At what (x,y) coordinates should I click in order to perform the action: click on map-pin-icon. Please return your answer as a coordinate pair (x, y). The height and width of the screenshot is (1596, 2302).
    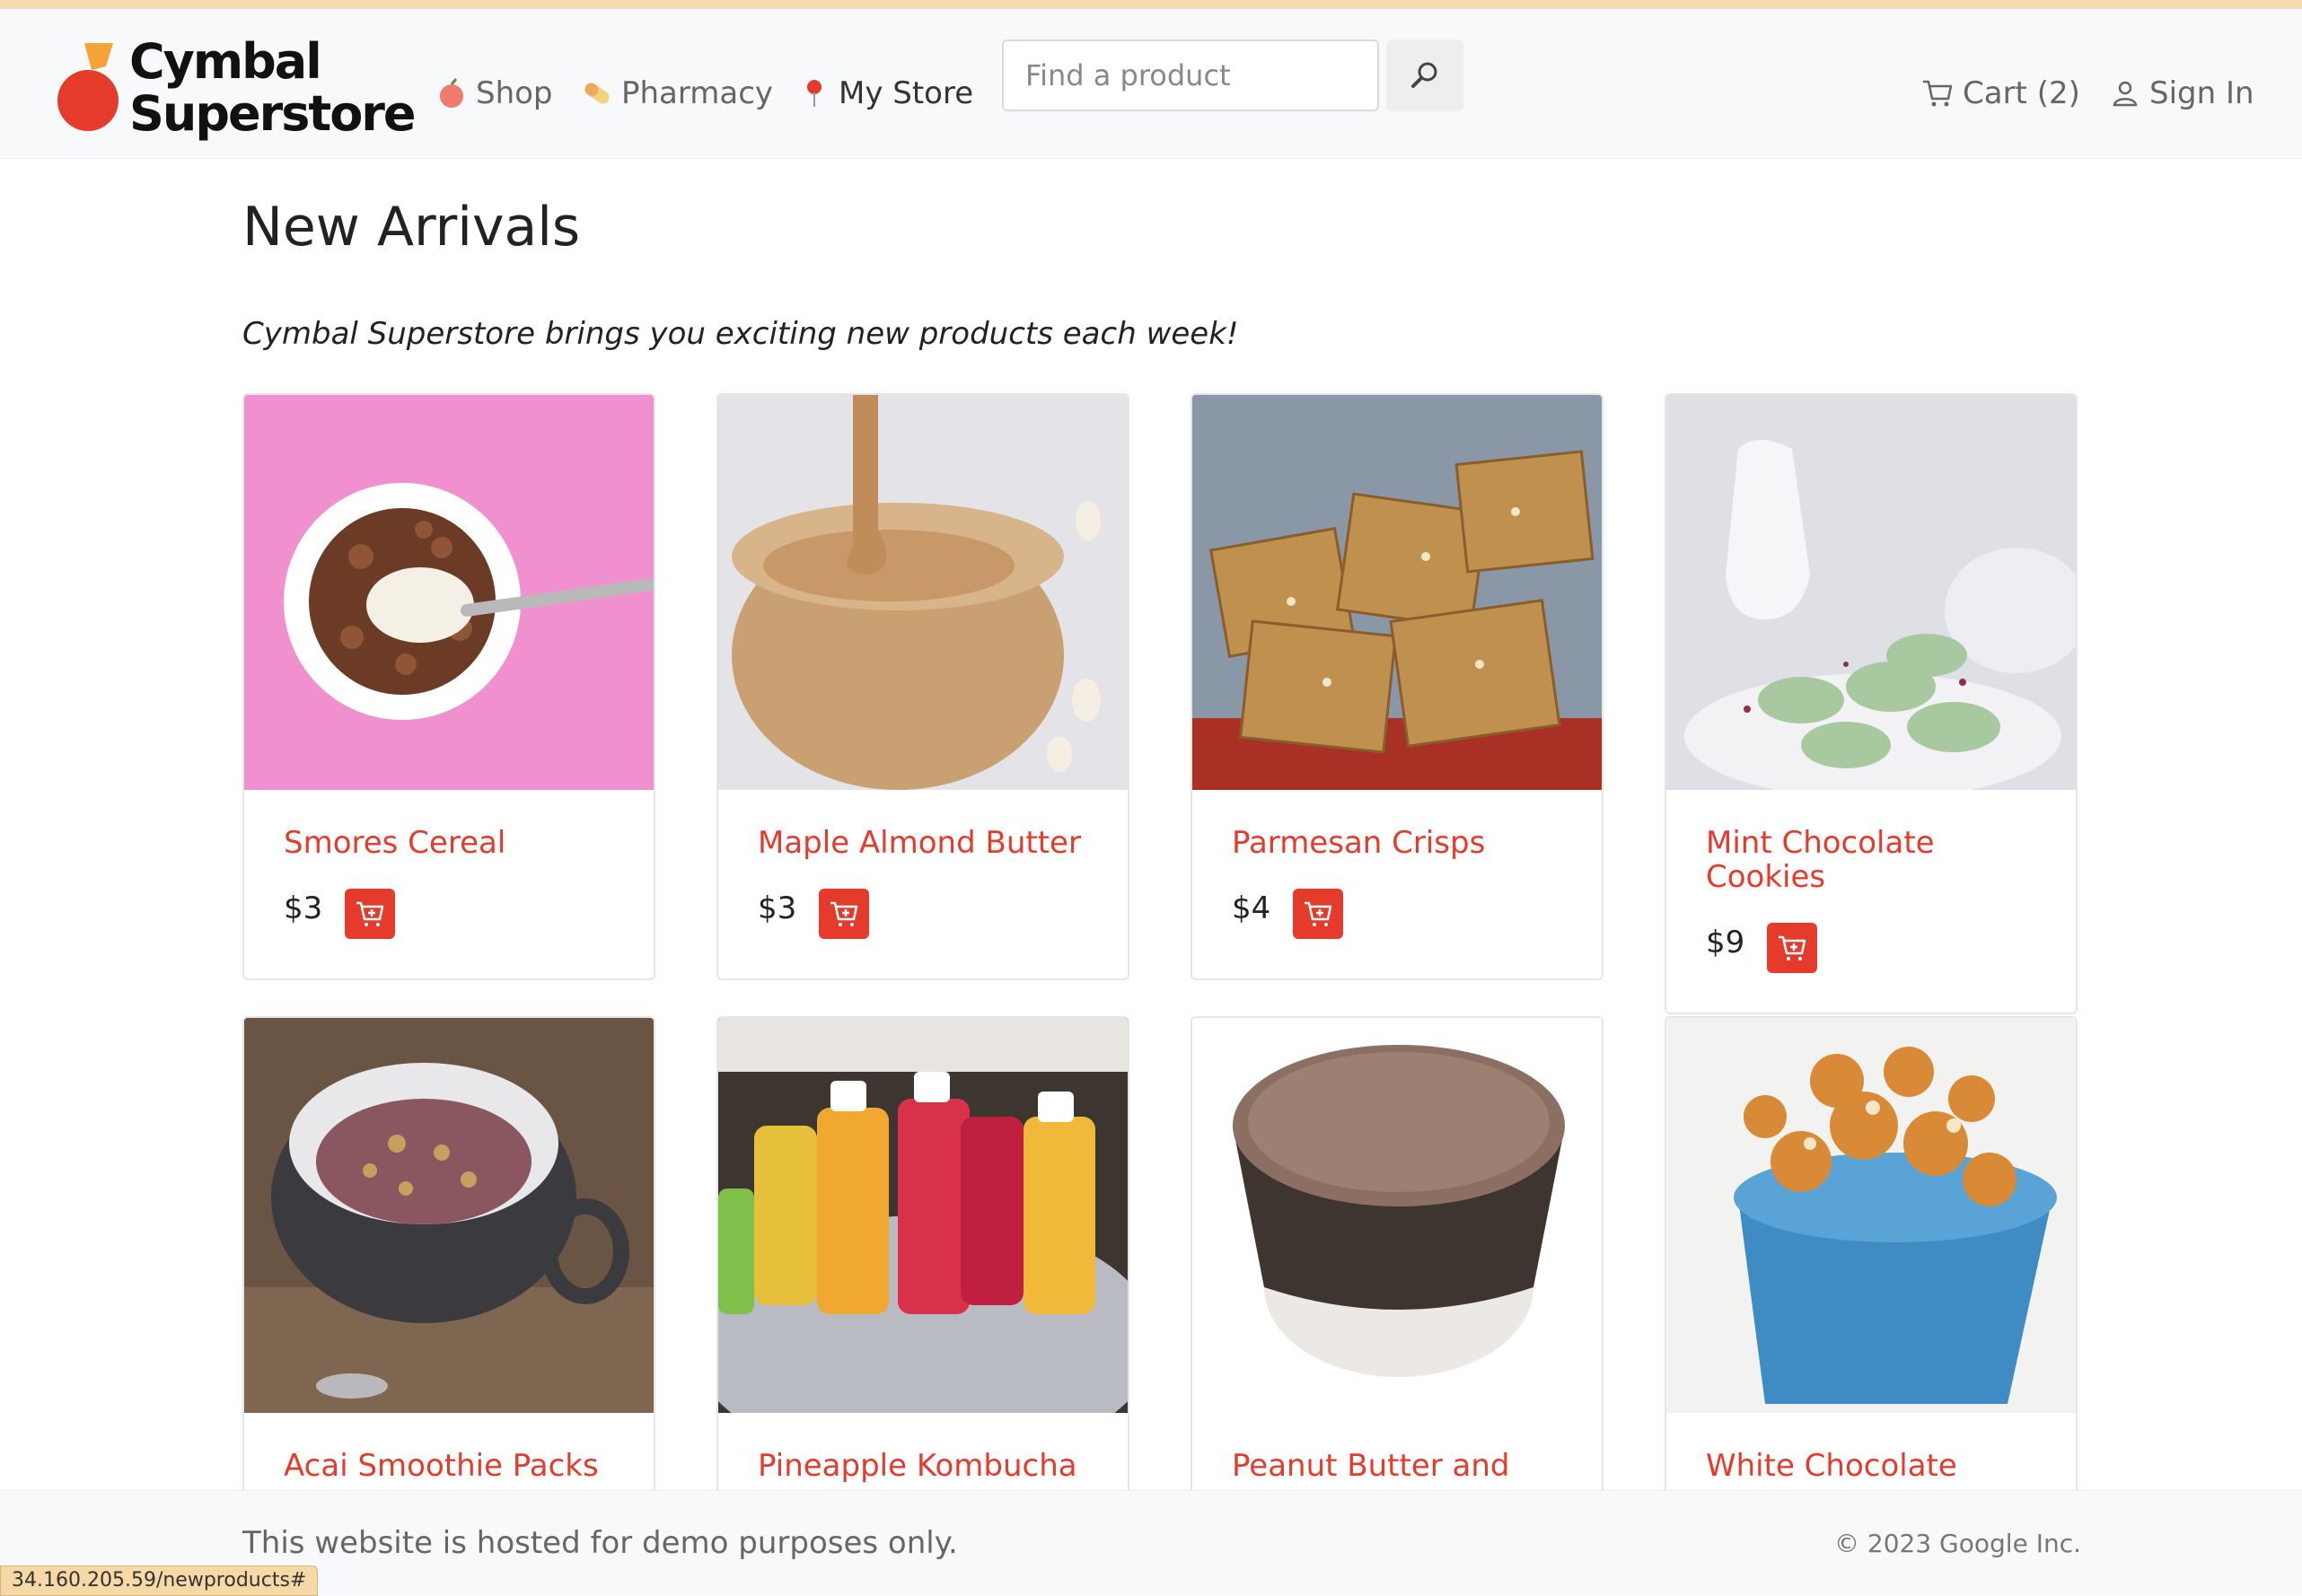
    Looking at the image, I should click on (815, 93).